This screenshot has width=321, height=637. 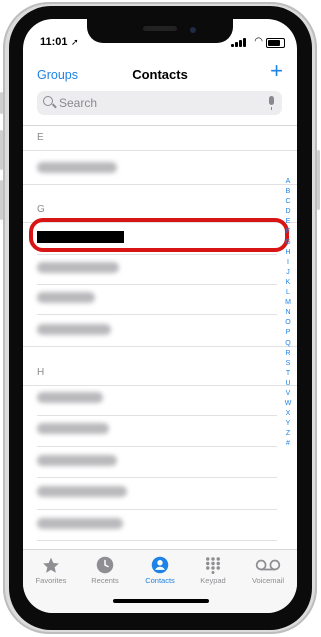 What do you see at coordinates (288, 344) in the screenshot?
I see `index-letter: Q` at bounding box center [288, 344].